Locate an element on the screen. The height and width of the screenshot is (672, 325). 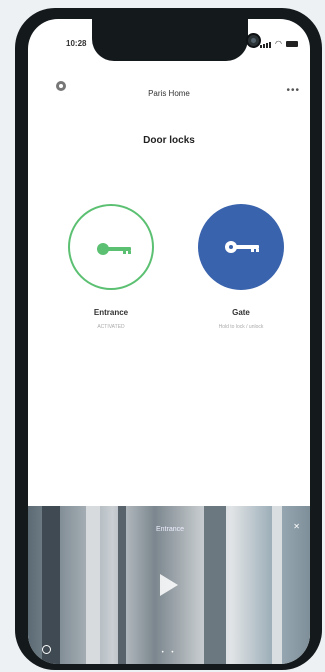
lock-gate-status: Hold to lock / unlock is located at coordinates (241, 327).